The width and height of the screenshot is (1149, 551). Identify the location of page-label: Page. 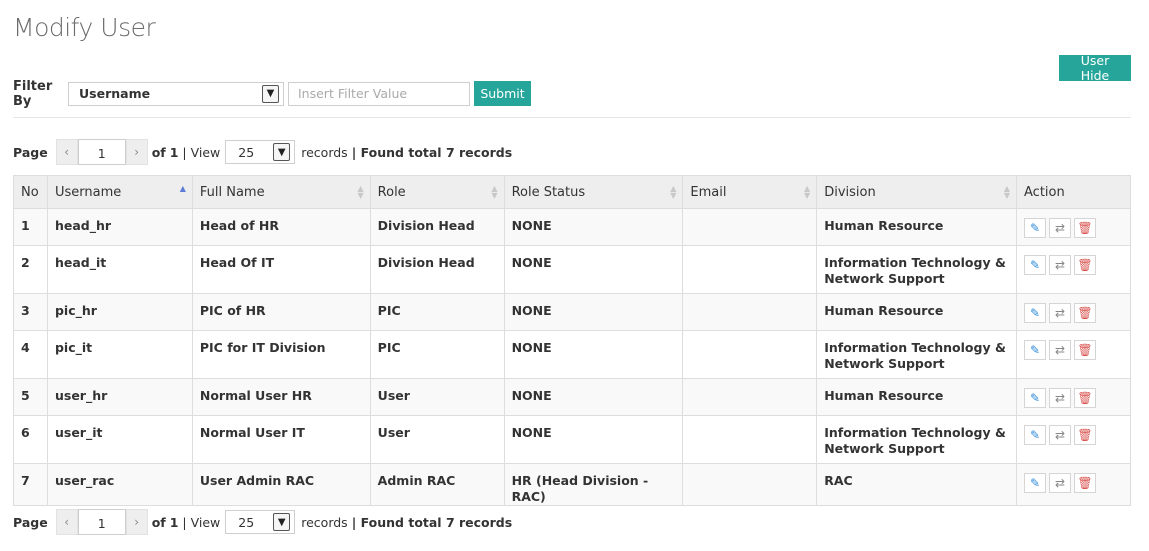
(30, 522).